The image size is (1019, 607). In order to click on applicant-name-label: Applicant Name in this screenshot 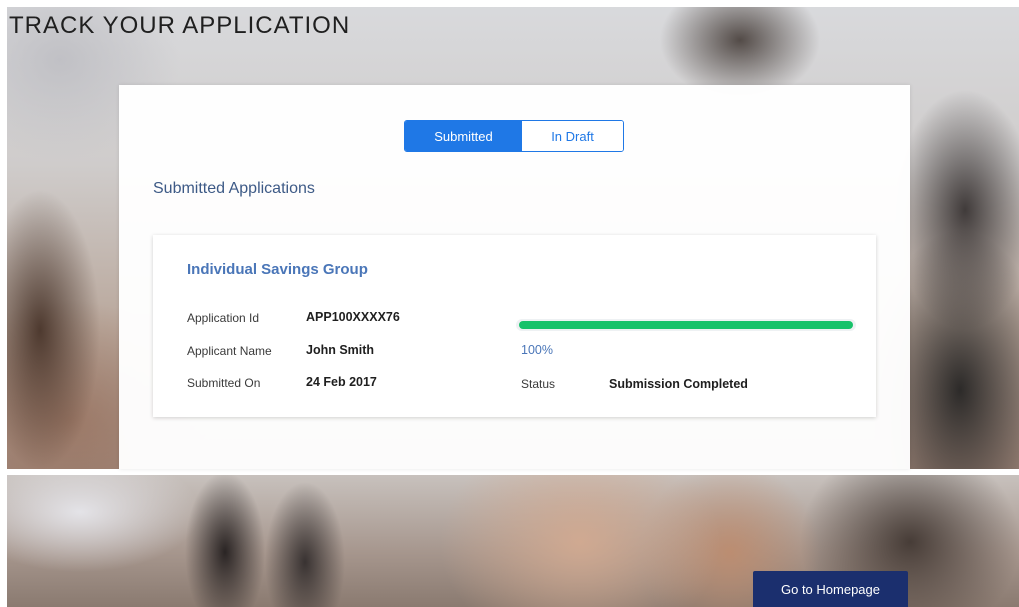, I will do `click(229, 351)`.